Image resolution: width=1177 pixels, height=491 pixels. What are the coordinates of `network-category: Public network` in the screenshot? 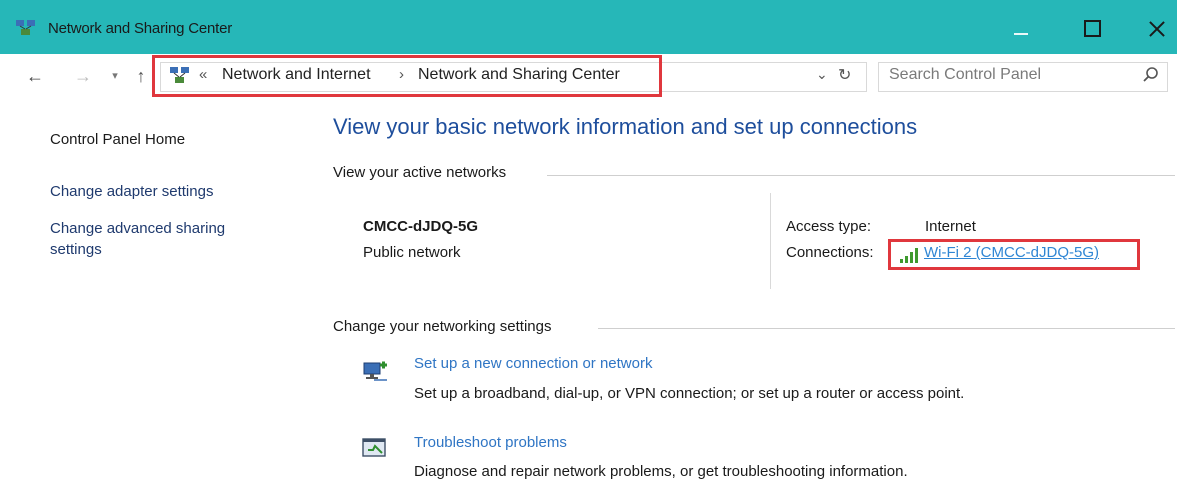 It's located at (412, 252).